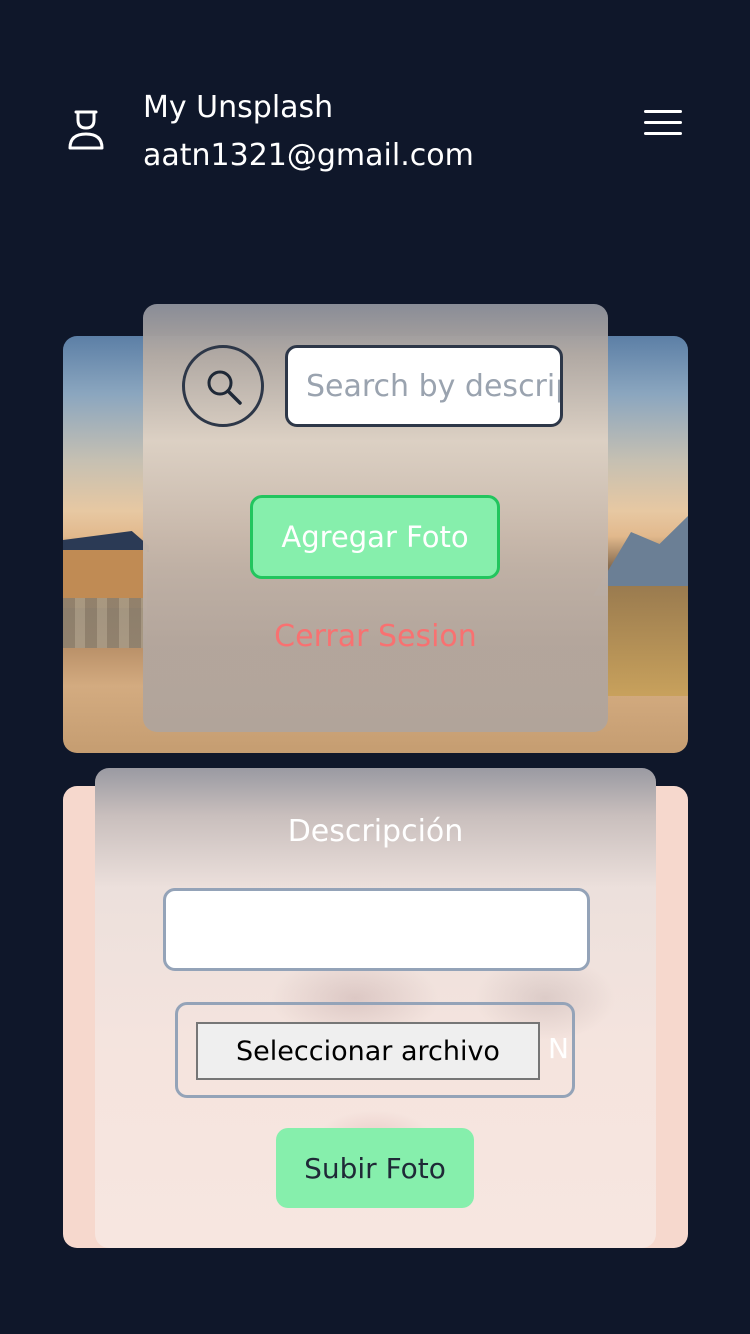  Describe the element at coordinates (375, 831) in the screenshot. I see `description-label: Descripción` at that location.